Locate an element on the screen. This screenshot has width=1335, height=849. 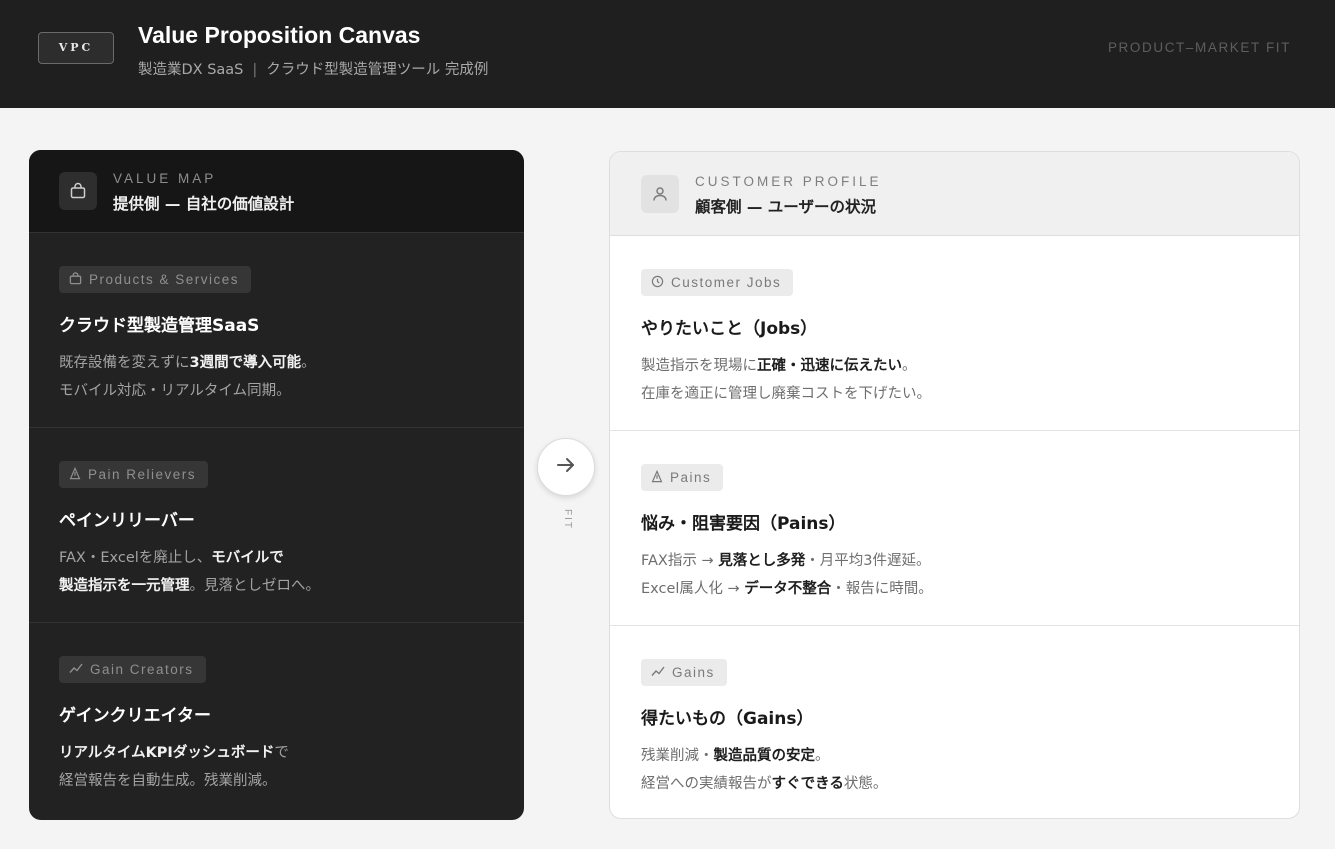
pains-chip: Pains is located at coordinates (682, 477).